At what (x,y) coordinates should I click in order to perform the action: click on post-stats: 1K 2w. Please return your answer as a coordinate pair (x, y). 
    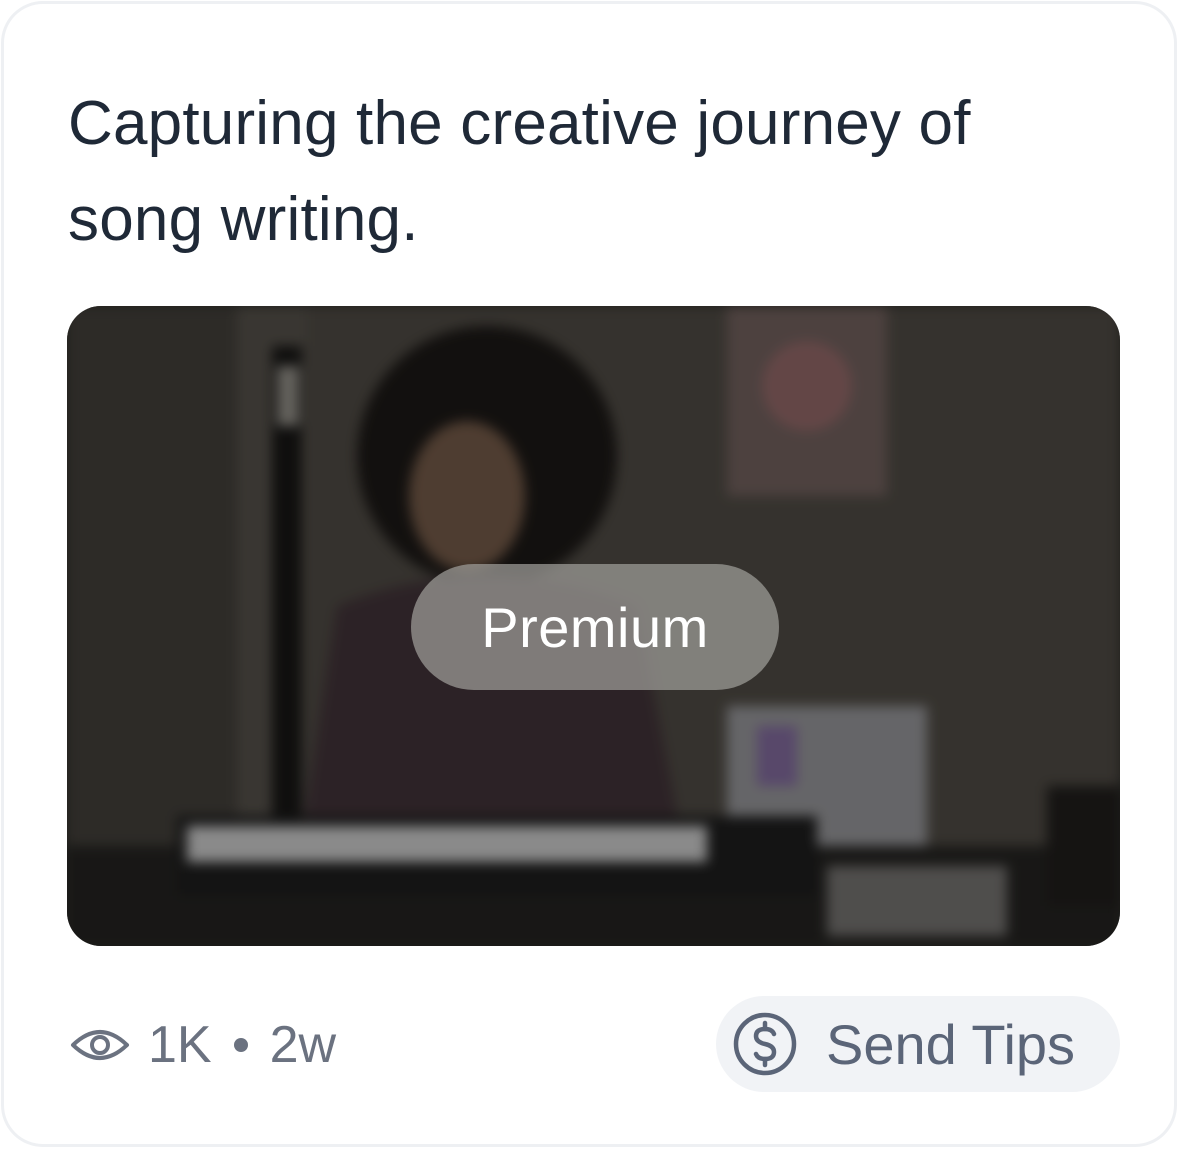
    Looking at the image, I should click on (202, 1045).